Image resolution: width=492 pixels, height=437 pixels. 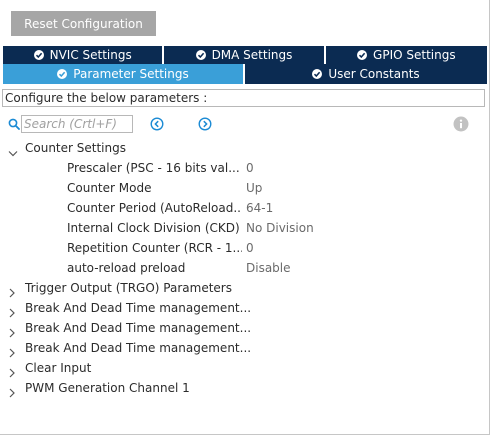 What do you see at coordinates (83, 23) in the screenshot?
I see `reset-configuration-button: Reset Configuration` at bounding box center [83, 23].